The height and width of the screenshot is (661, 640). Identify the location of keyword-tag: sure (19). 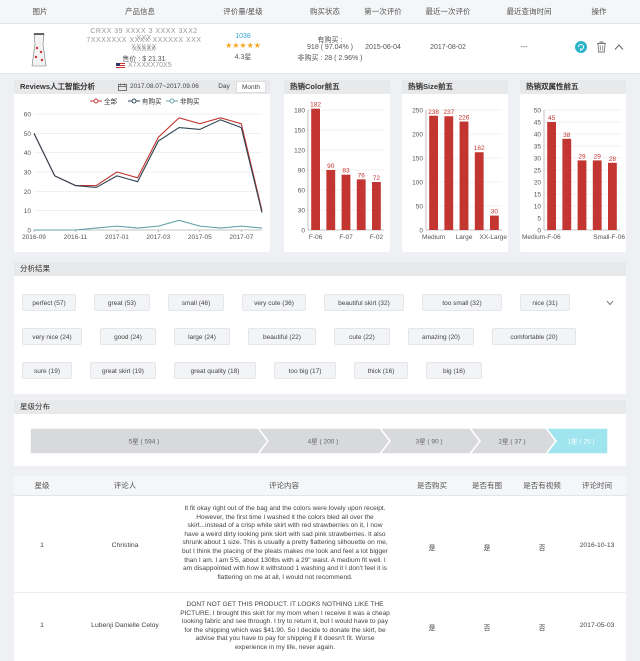
(47, 370).